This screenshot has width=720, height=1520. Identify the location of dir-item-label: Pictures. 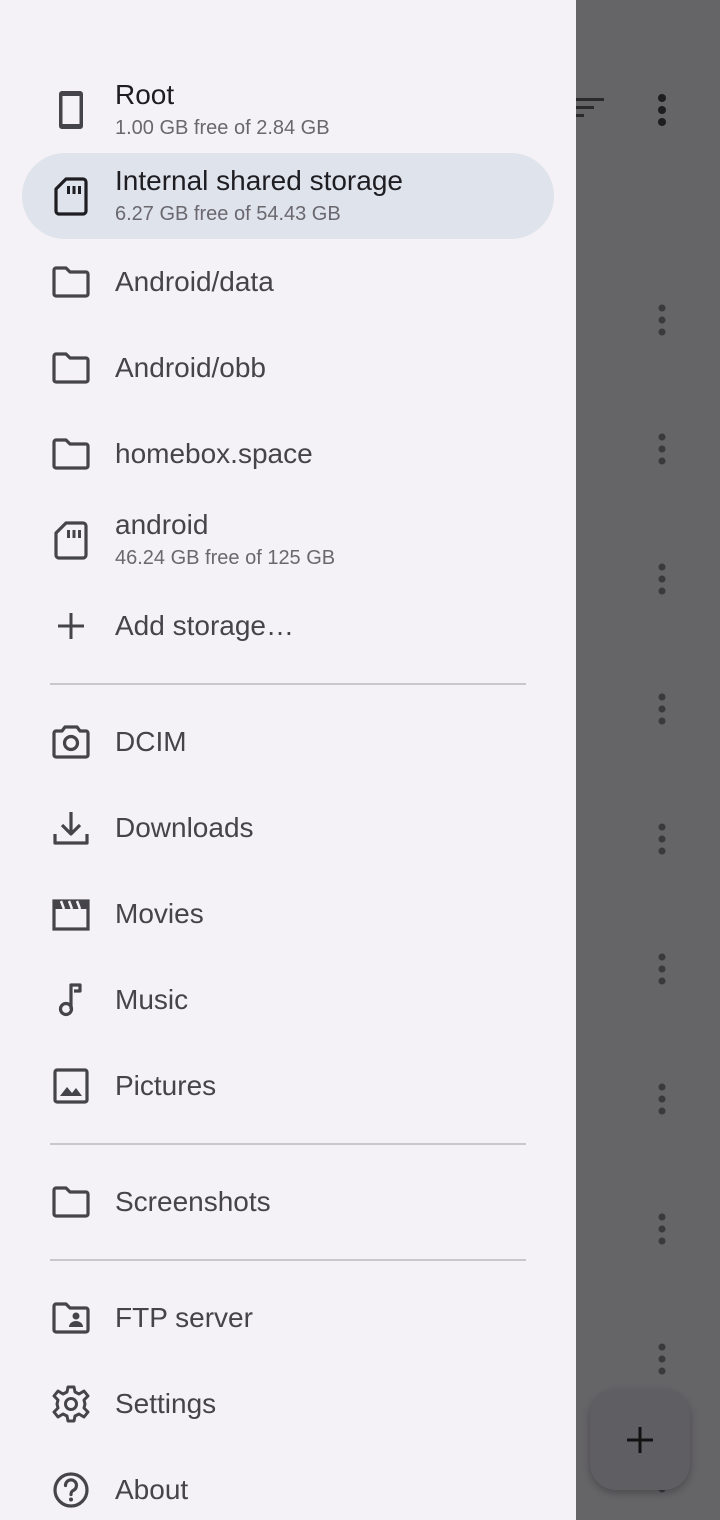
(166, 1085).